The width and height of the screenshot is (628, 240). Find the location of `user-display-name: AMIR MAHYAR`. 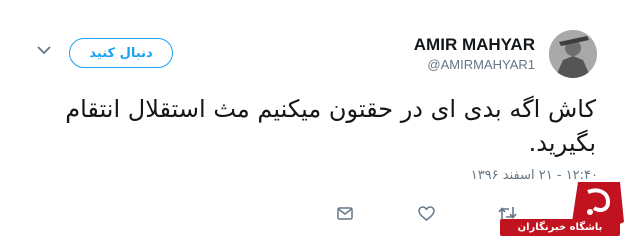

user-display-name: AMIR MAHYAR is located at coordinates (474, 45).